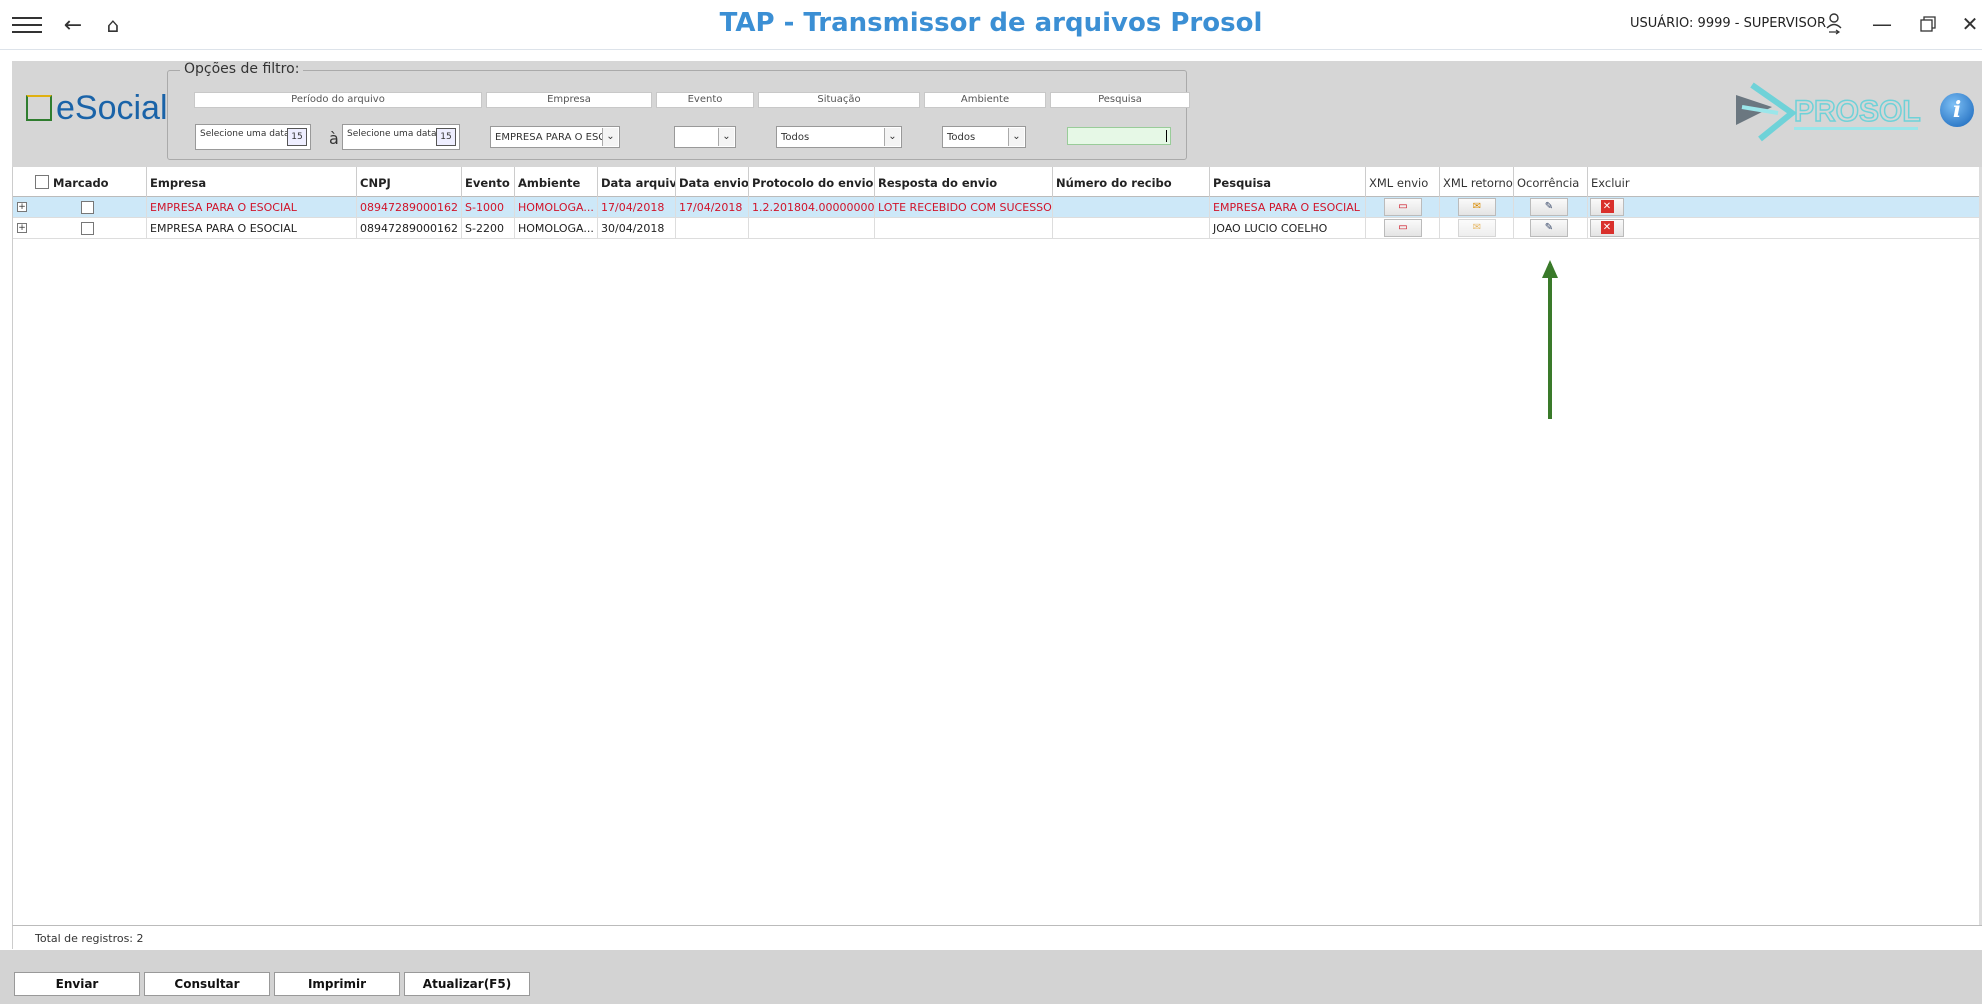 This screenshot has width=1982, height=1004. I want to click on col-resposta: Resposta do envio, so click(963, 182).